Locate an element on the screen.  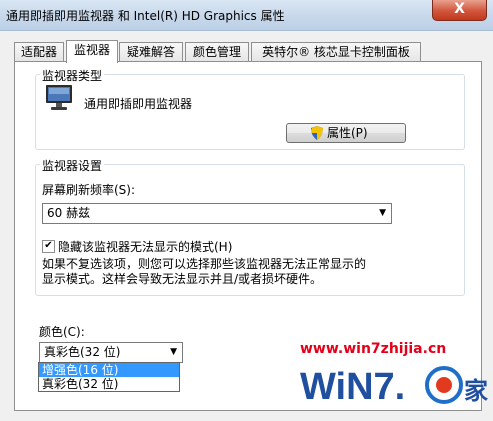
monitor-type-title: 监视器类型 is located at coordinates (72, 75).